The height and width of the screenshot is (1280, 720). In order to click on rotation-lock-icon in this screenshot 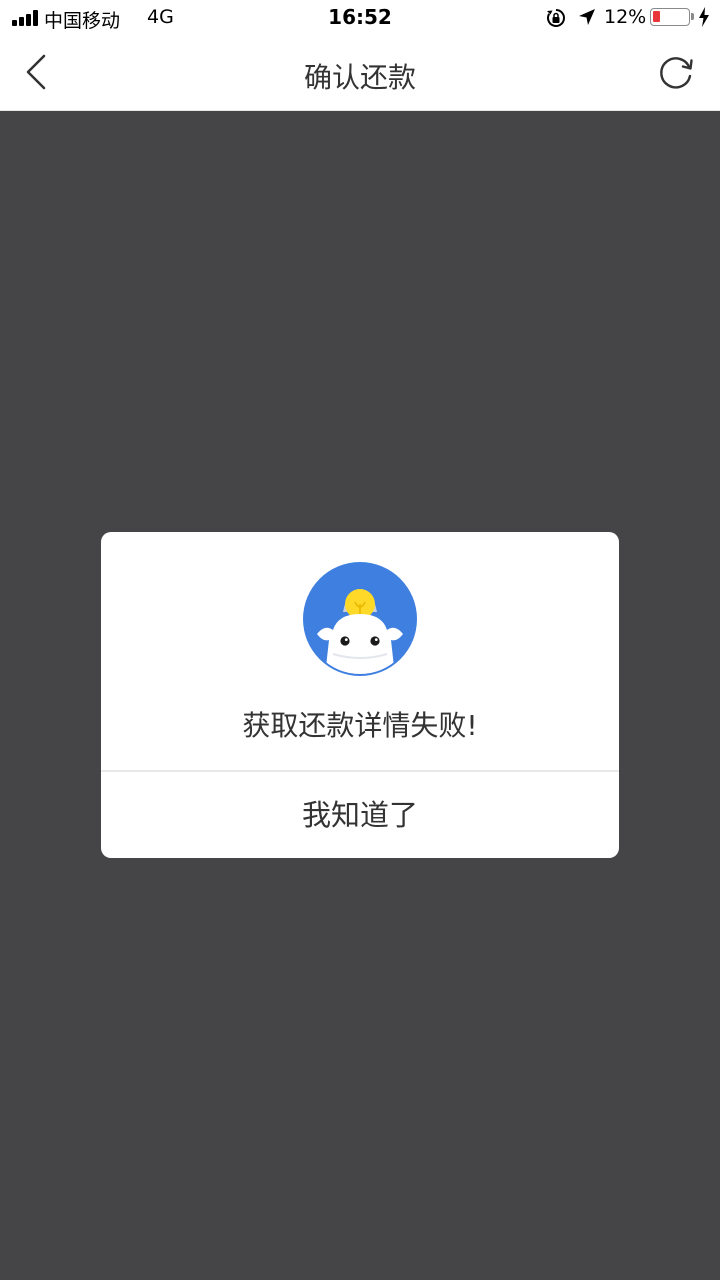, I will do `click(556, 18)`.